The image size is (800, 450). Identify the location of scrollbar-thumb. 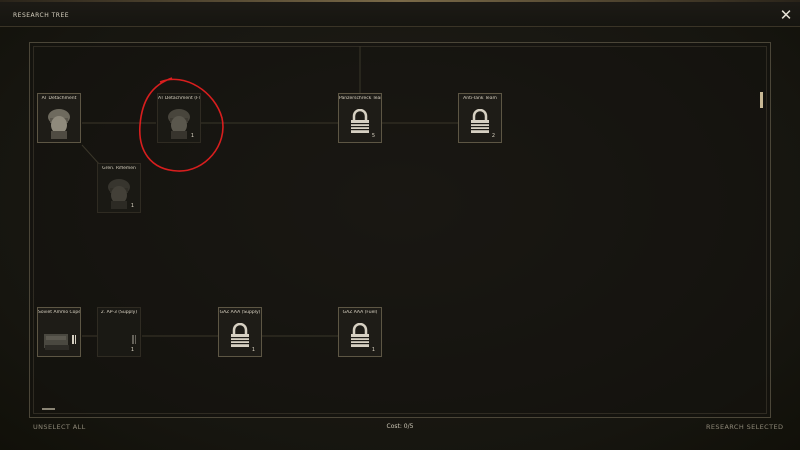
(761, 100).